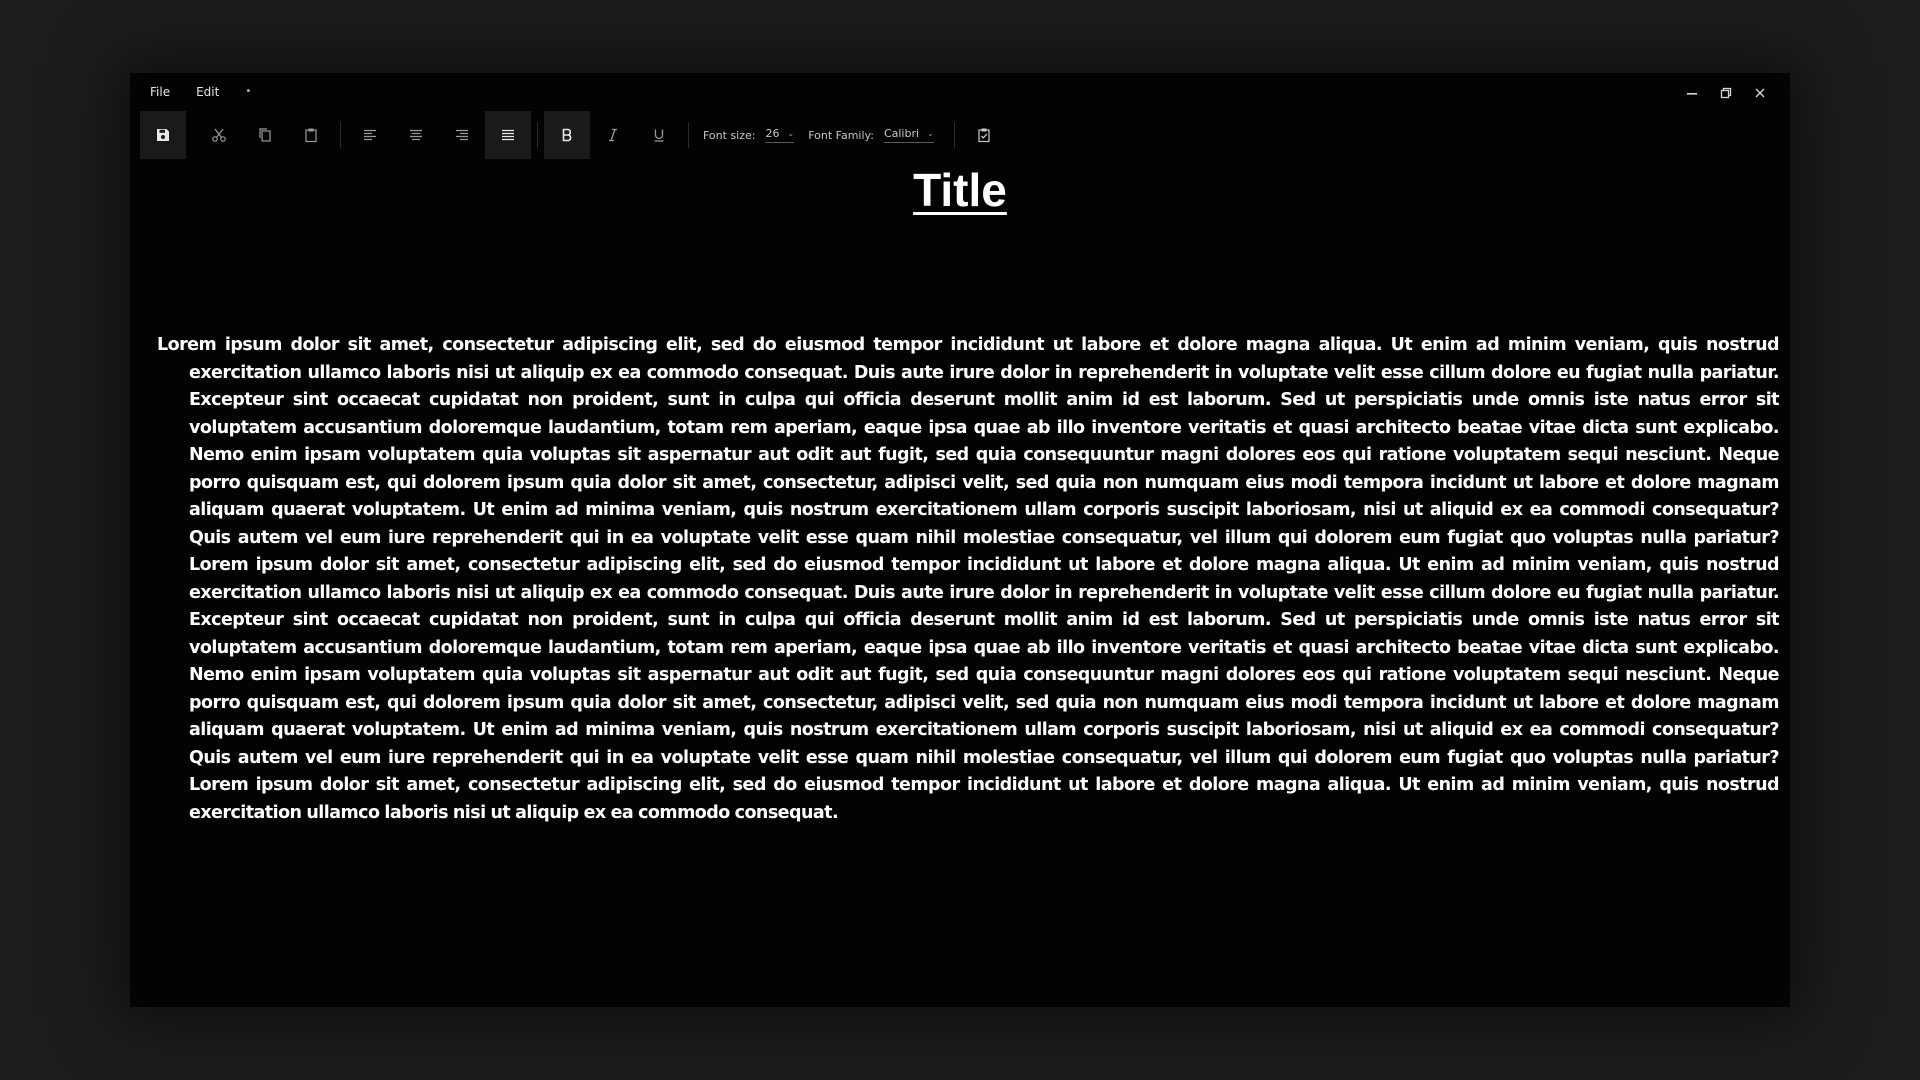 This screenshot has width=1920, height=1080. What do you see at coordinates (960, 93) in the screenshot?
I see `title-bar: File Edit •` at bounding box center [960, 93].